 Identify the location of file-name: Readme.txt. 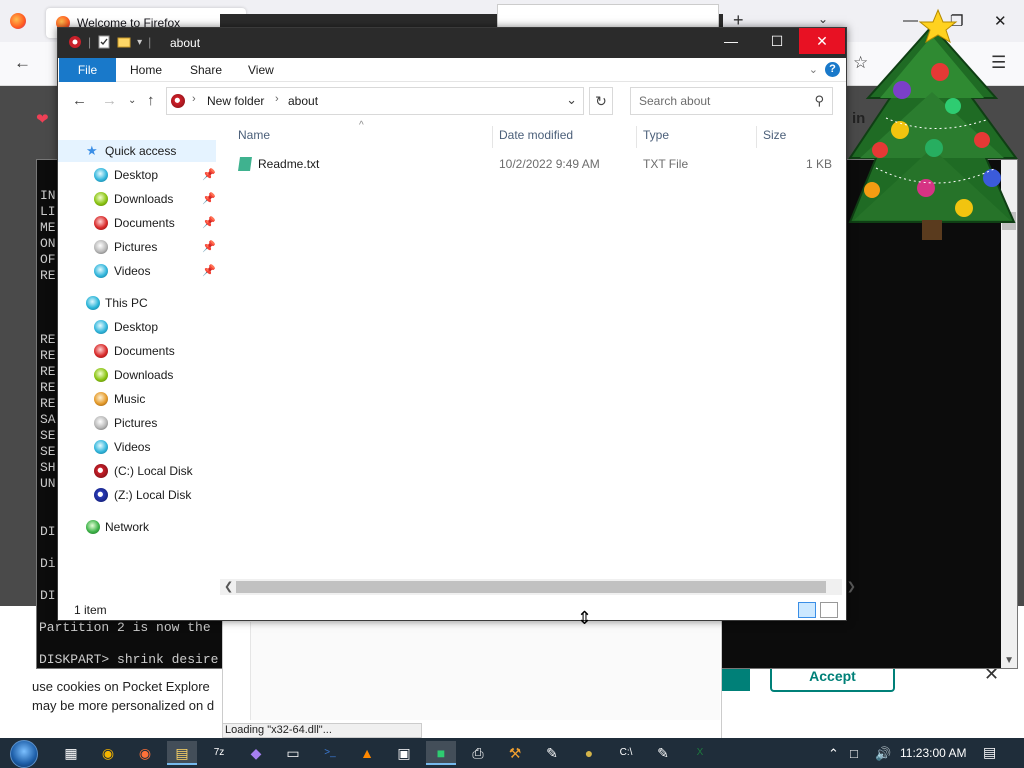
(289, 164).